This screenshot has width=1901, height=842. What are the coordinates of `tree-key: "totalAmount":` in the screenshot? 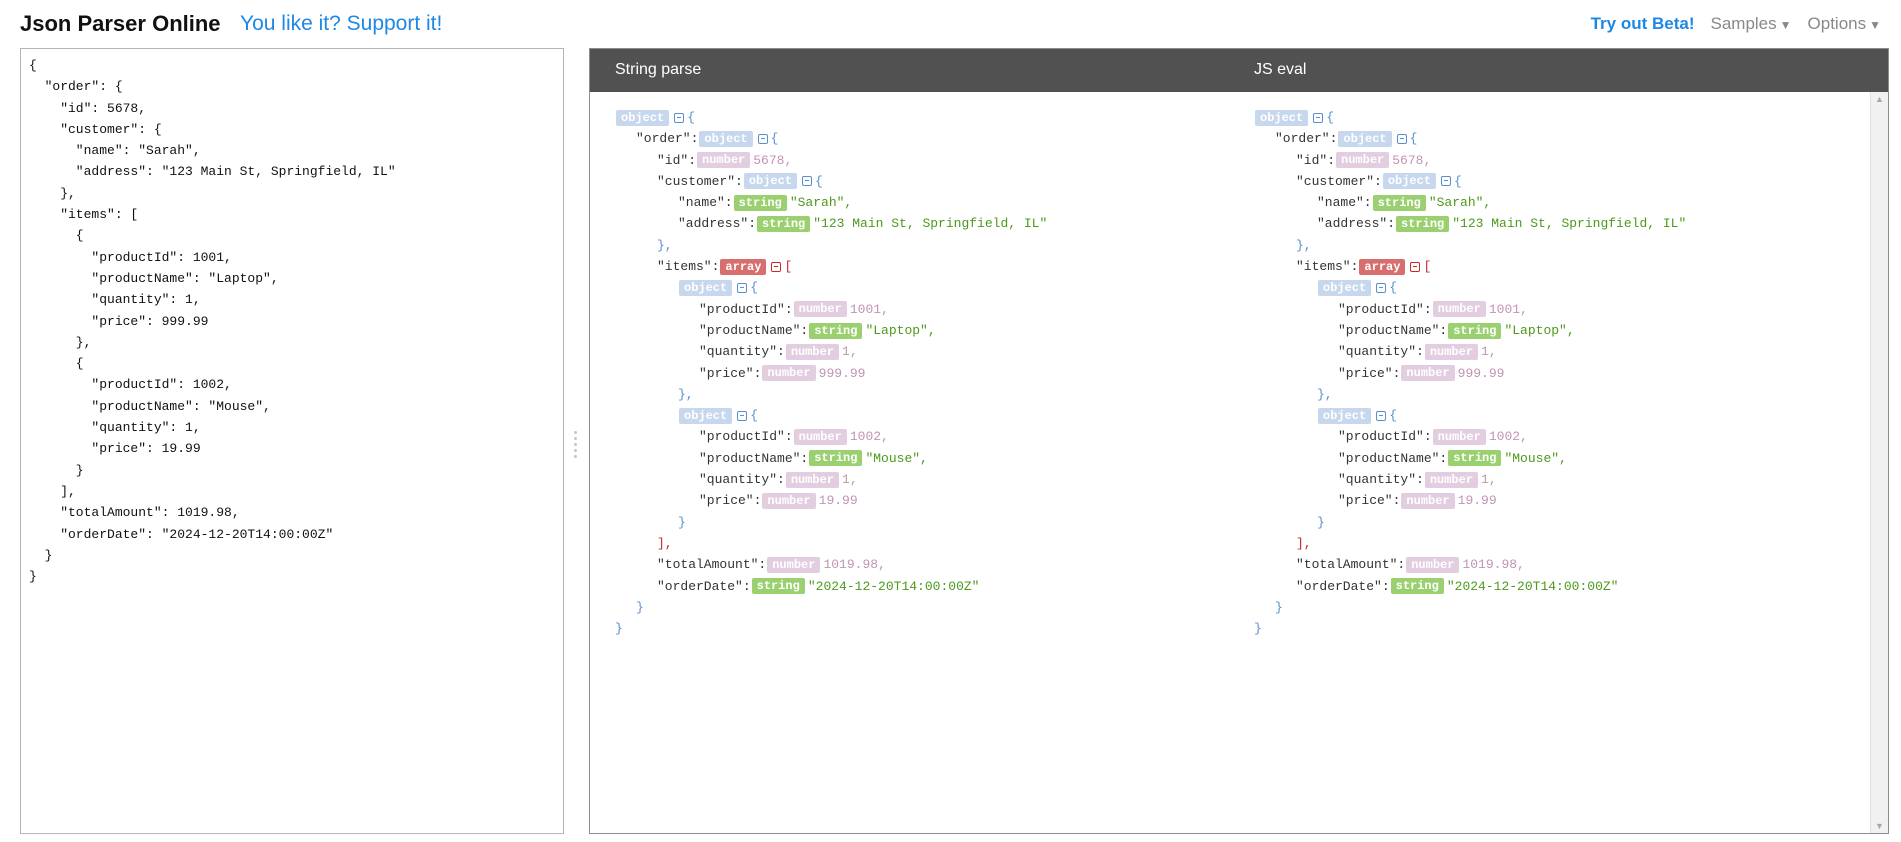 It's located at (1351, 565).